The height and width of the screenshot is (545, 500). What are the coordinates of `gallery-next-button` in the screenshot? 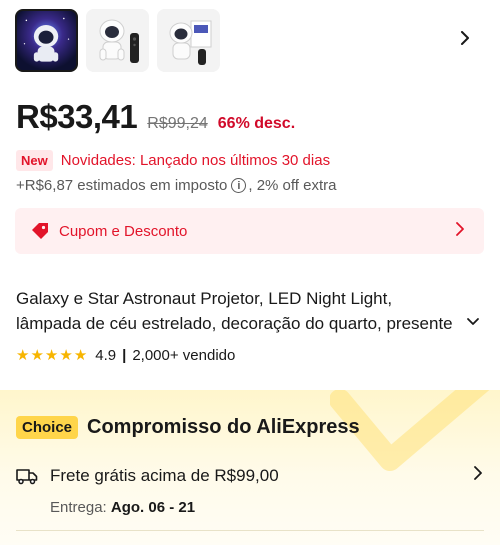 It's located at (465, 38).